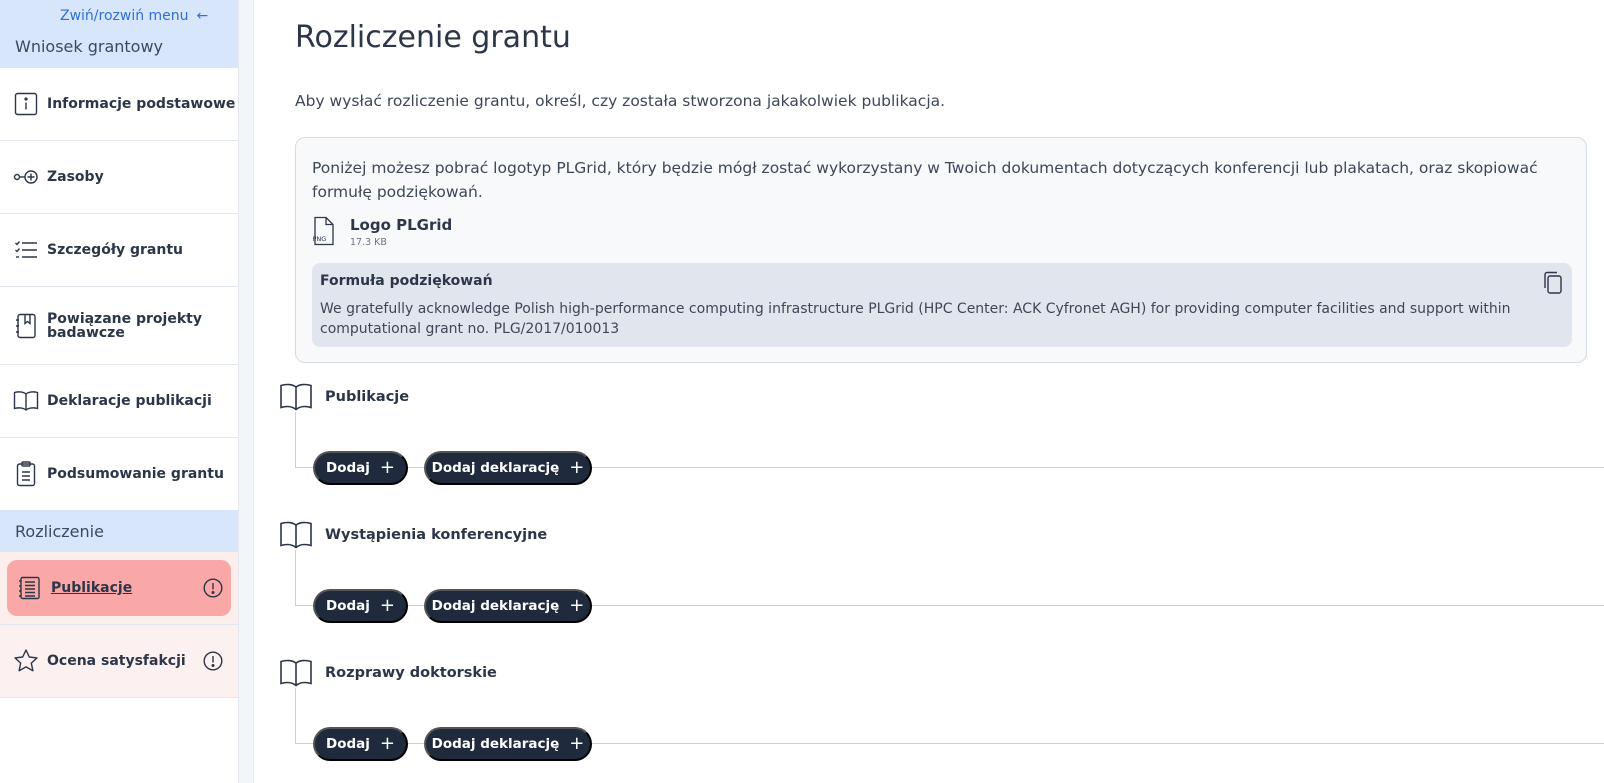 The image size is (1604, 783). I want to click on section-title: Wystąpienia konferencyjne, so click(436, 535).